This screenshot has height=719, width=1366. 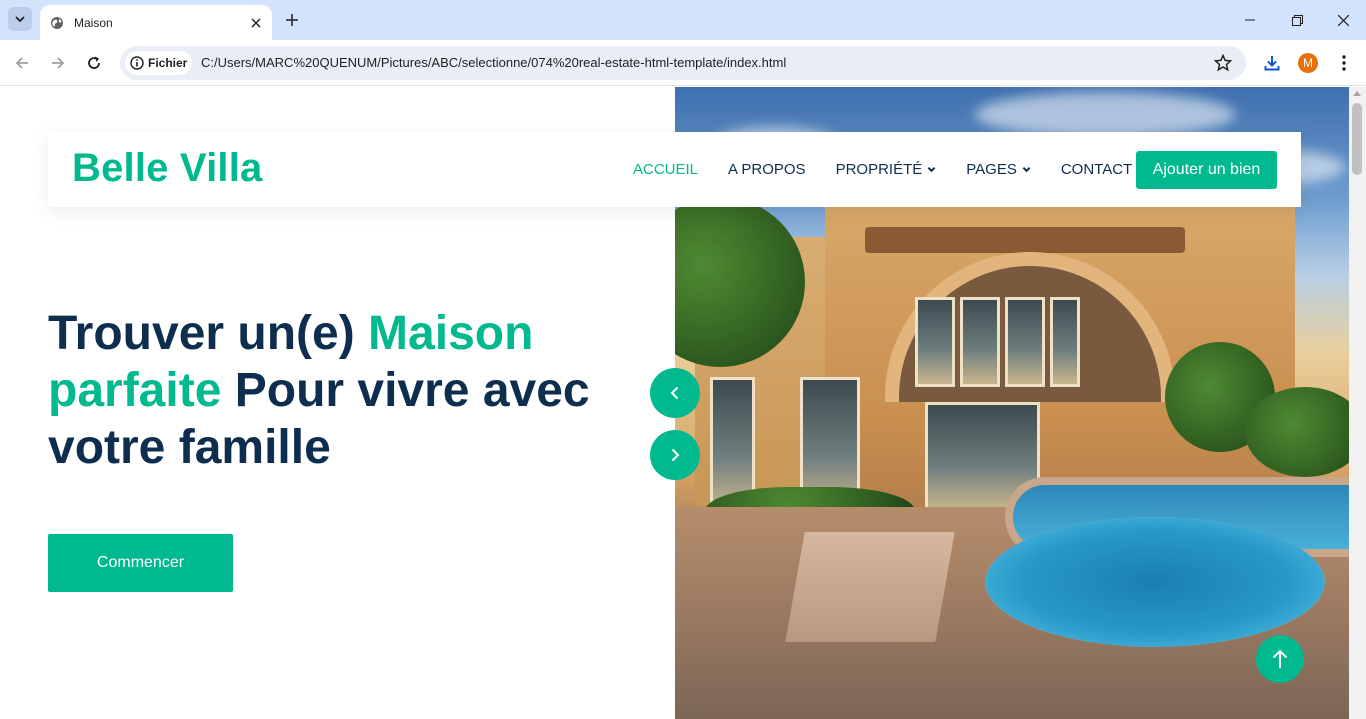 I want to click on more-vert-icon, so click(x=1344, y=63).